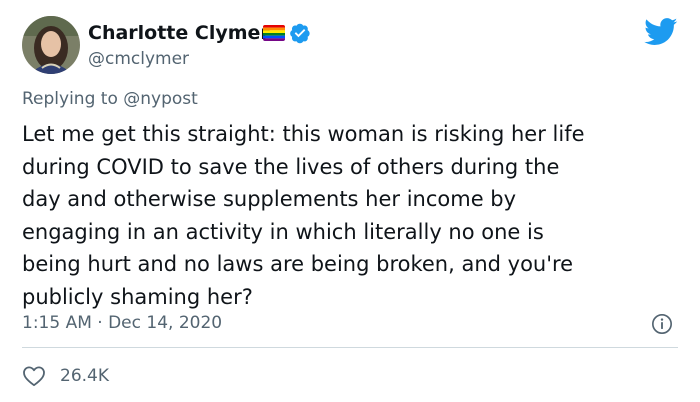  Describe the element at coordinates (137, 296) in the screenshot. I see `tweet-text-line: publicly shaming her?` at that location.